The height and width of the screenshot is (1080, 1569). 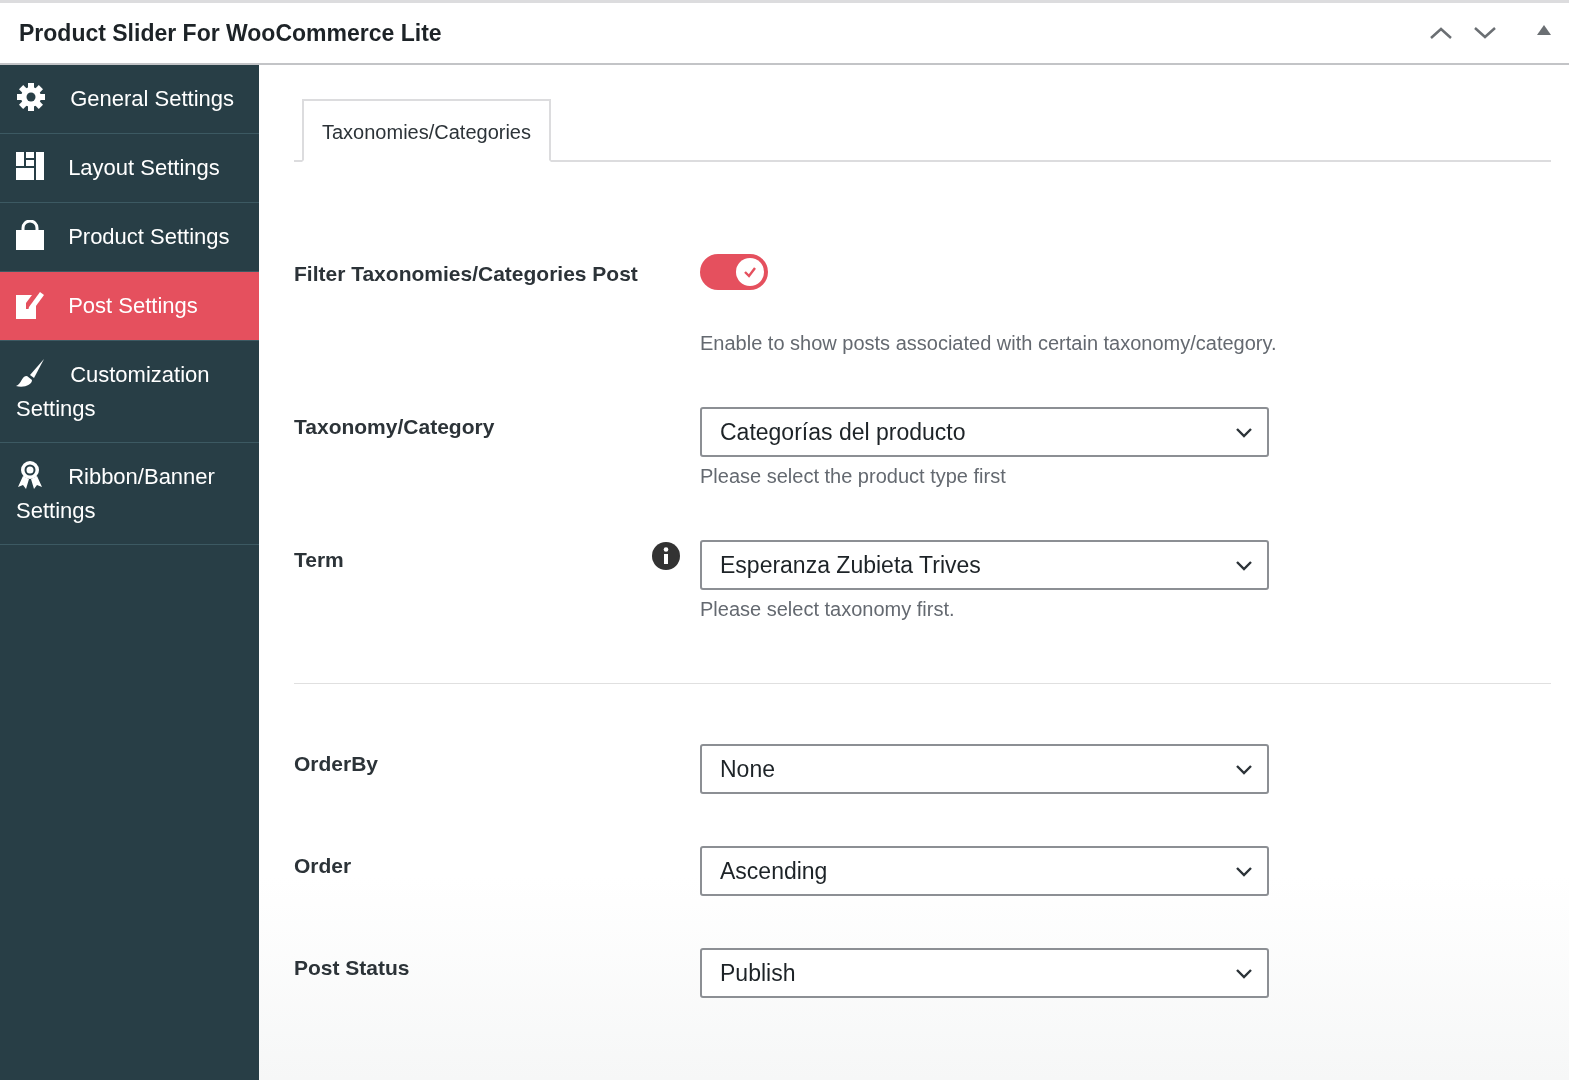 I want to click on dropdown-select: Publish, so click(x=984, y=973).